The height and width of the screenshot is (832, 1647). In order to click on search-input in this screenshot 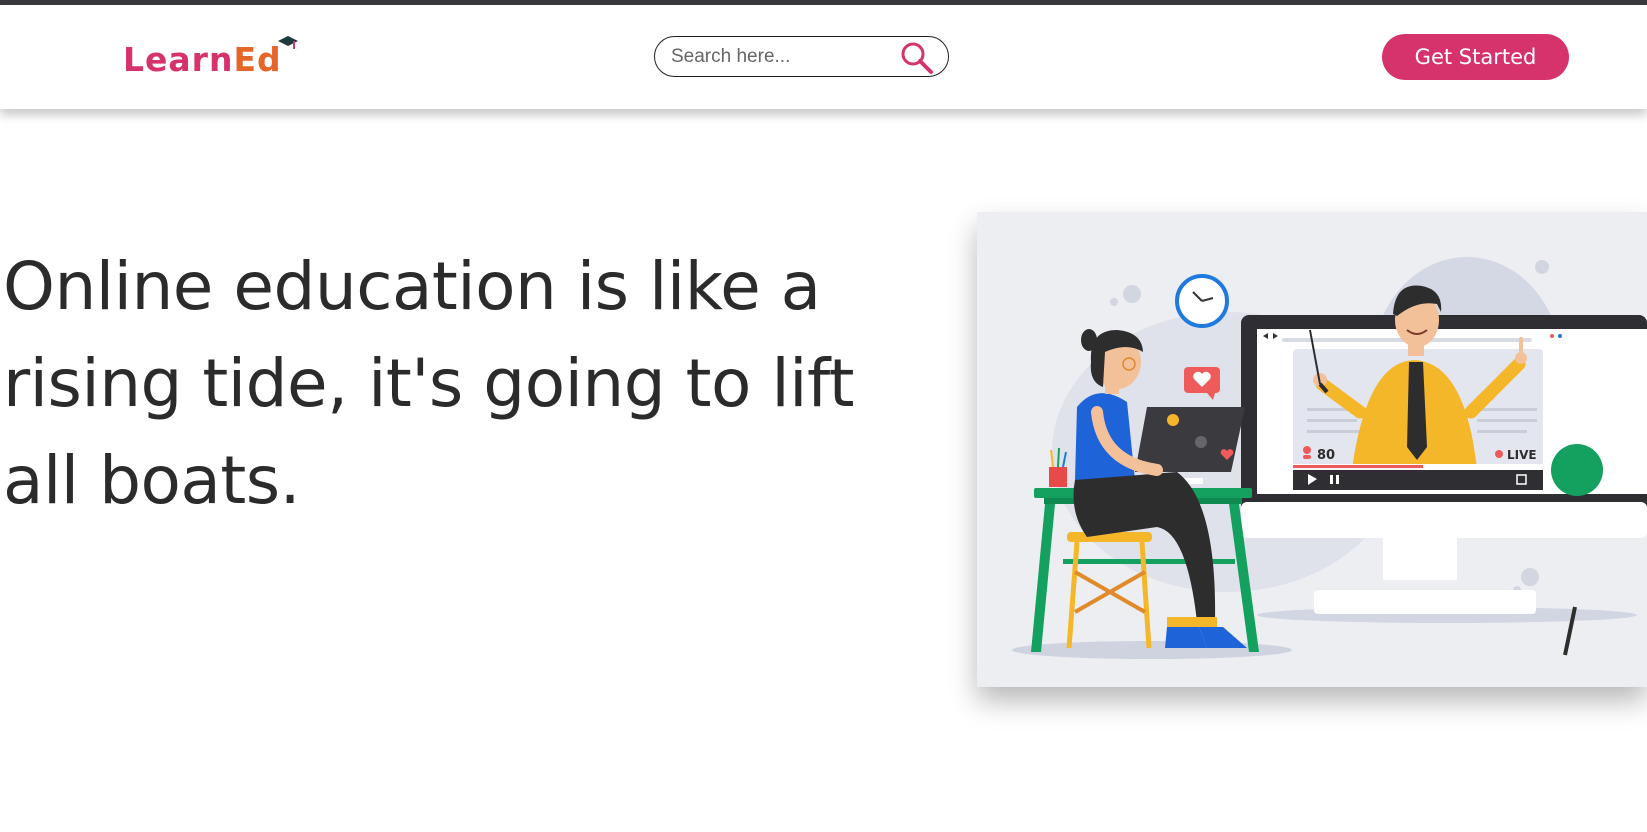, I will do `click(781, 57)`.